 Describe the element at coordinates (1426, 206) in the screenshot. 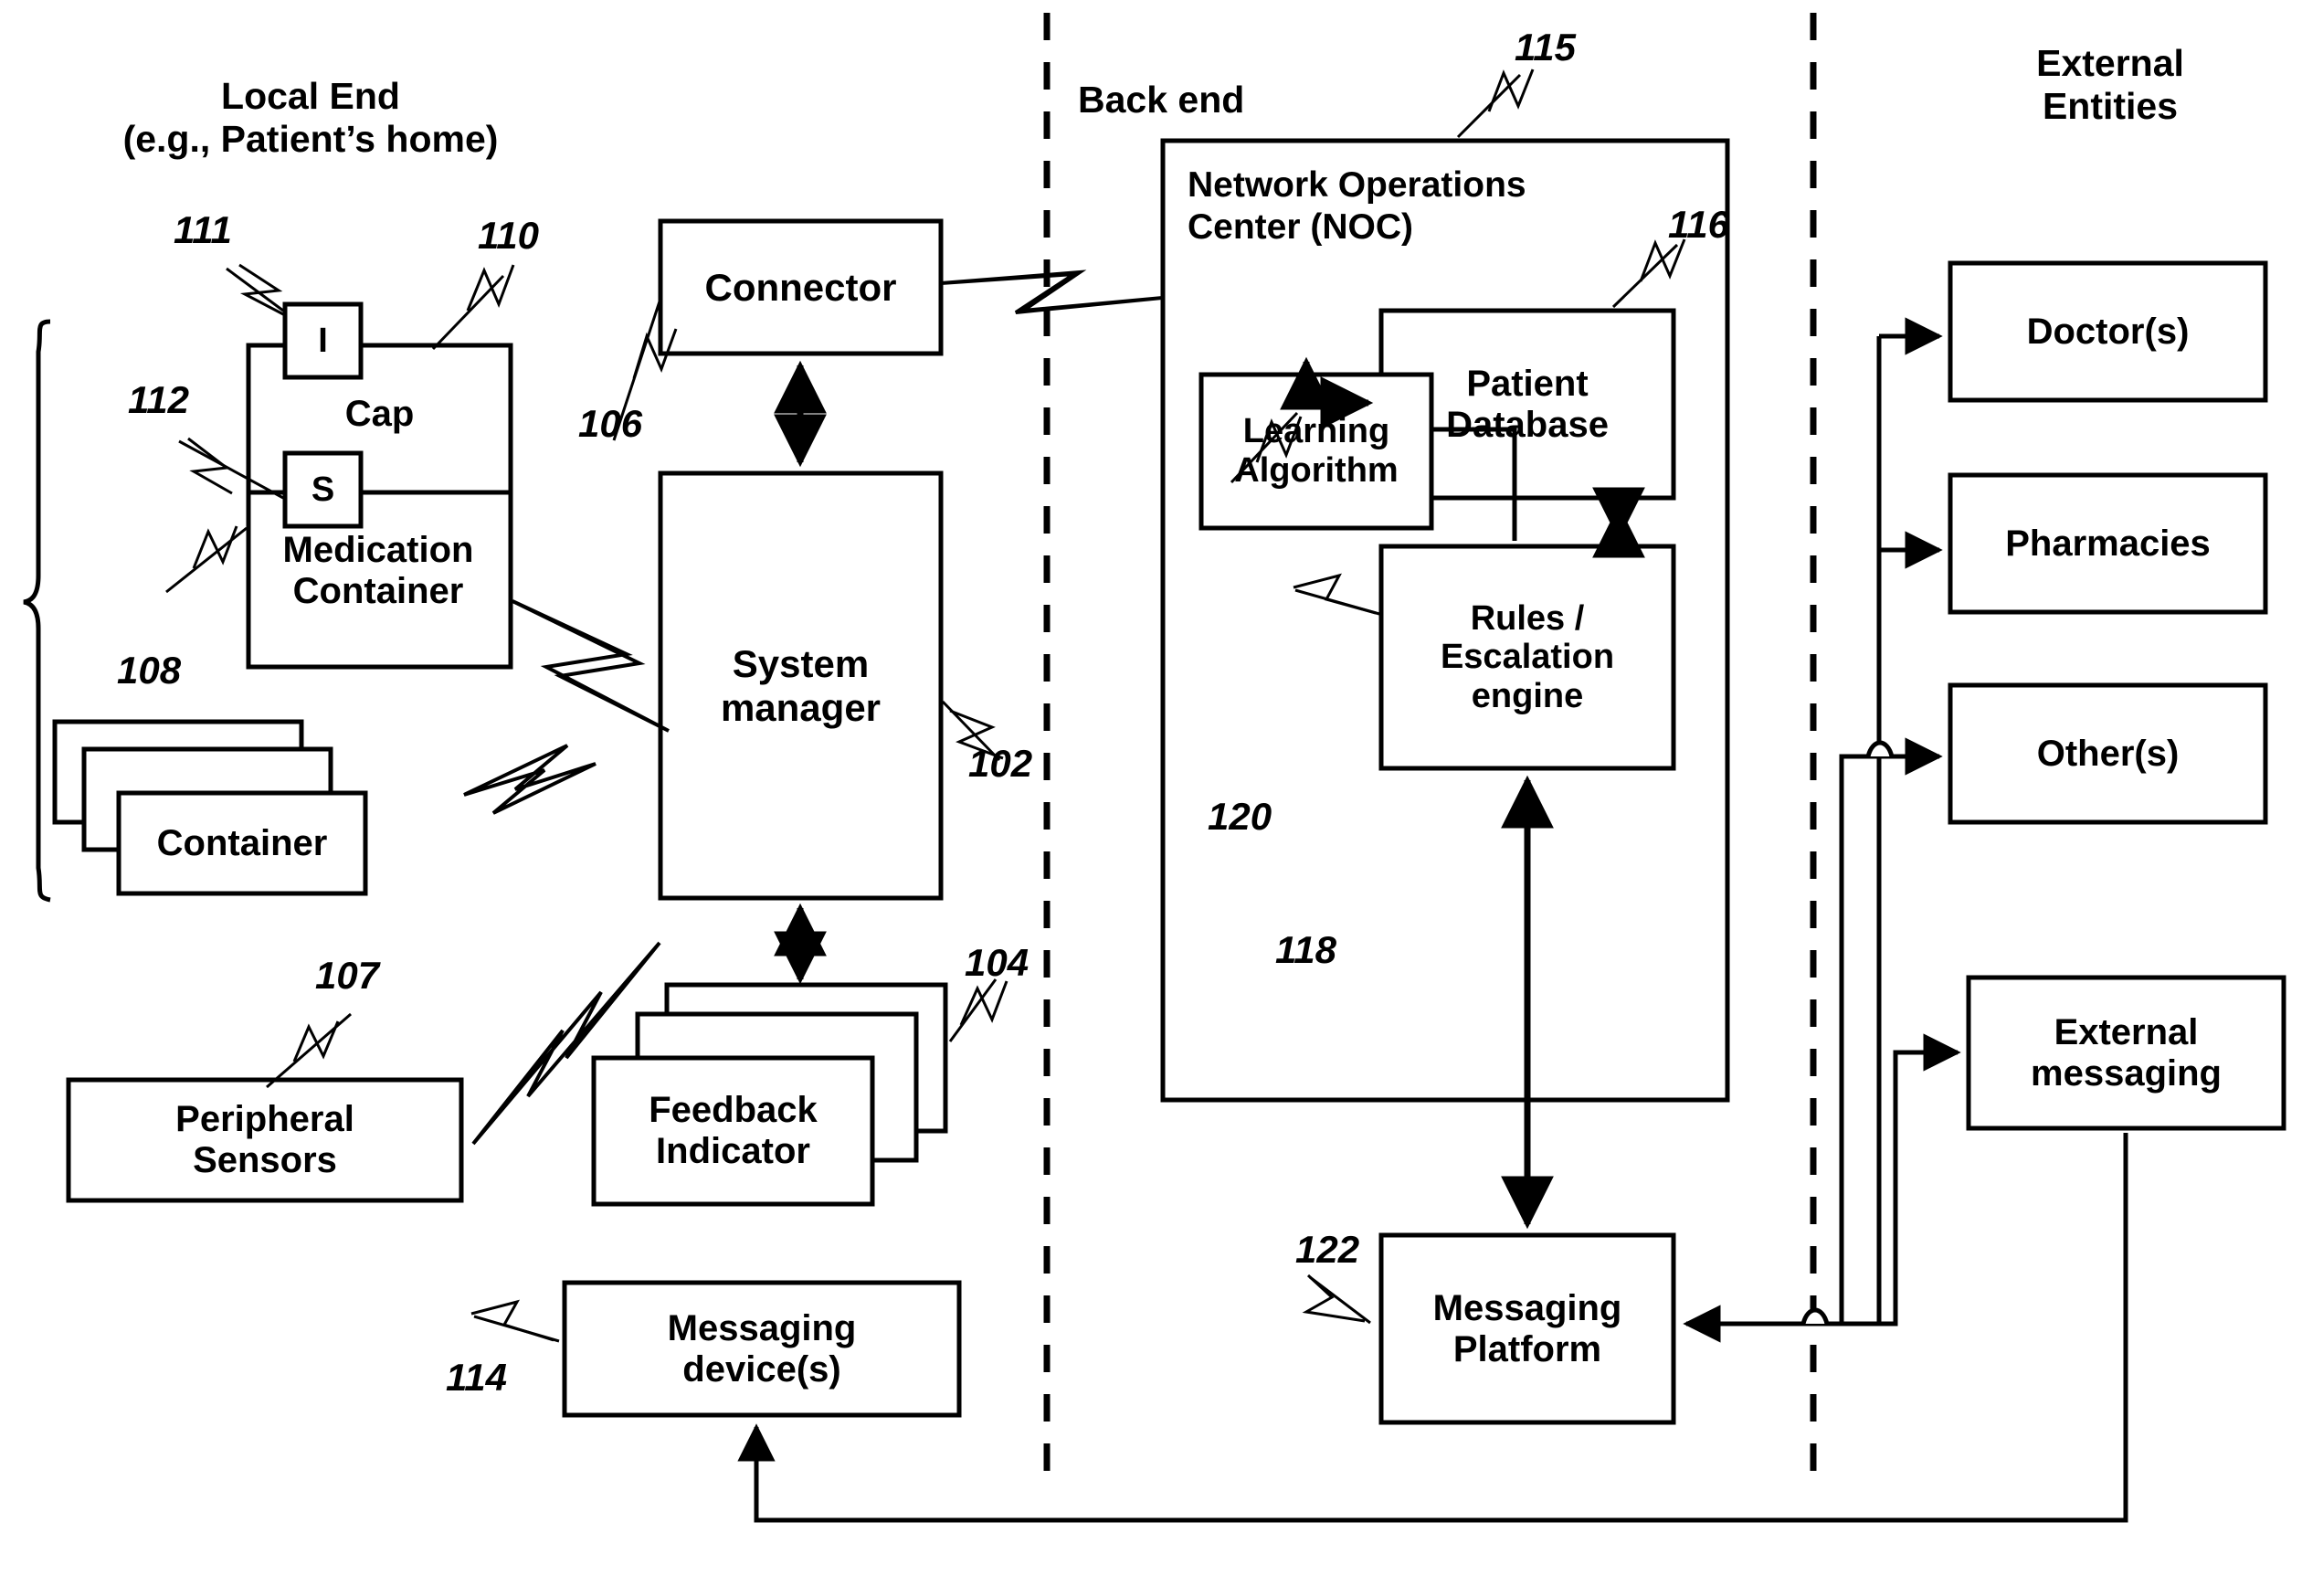

I see `noc-title: Network Operations Center (NOC)` at that location.